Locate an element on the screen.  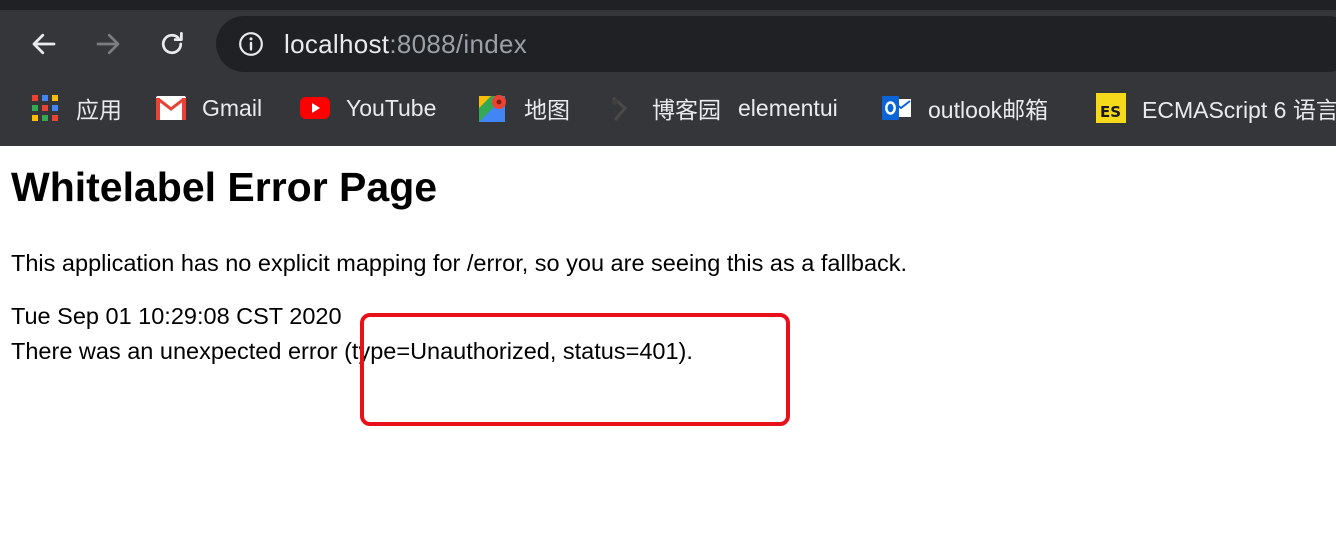
page-title: Whitelabel Error Page is located at coordinates (224, 187).